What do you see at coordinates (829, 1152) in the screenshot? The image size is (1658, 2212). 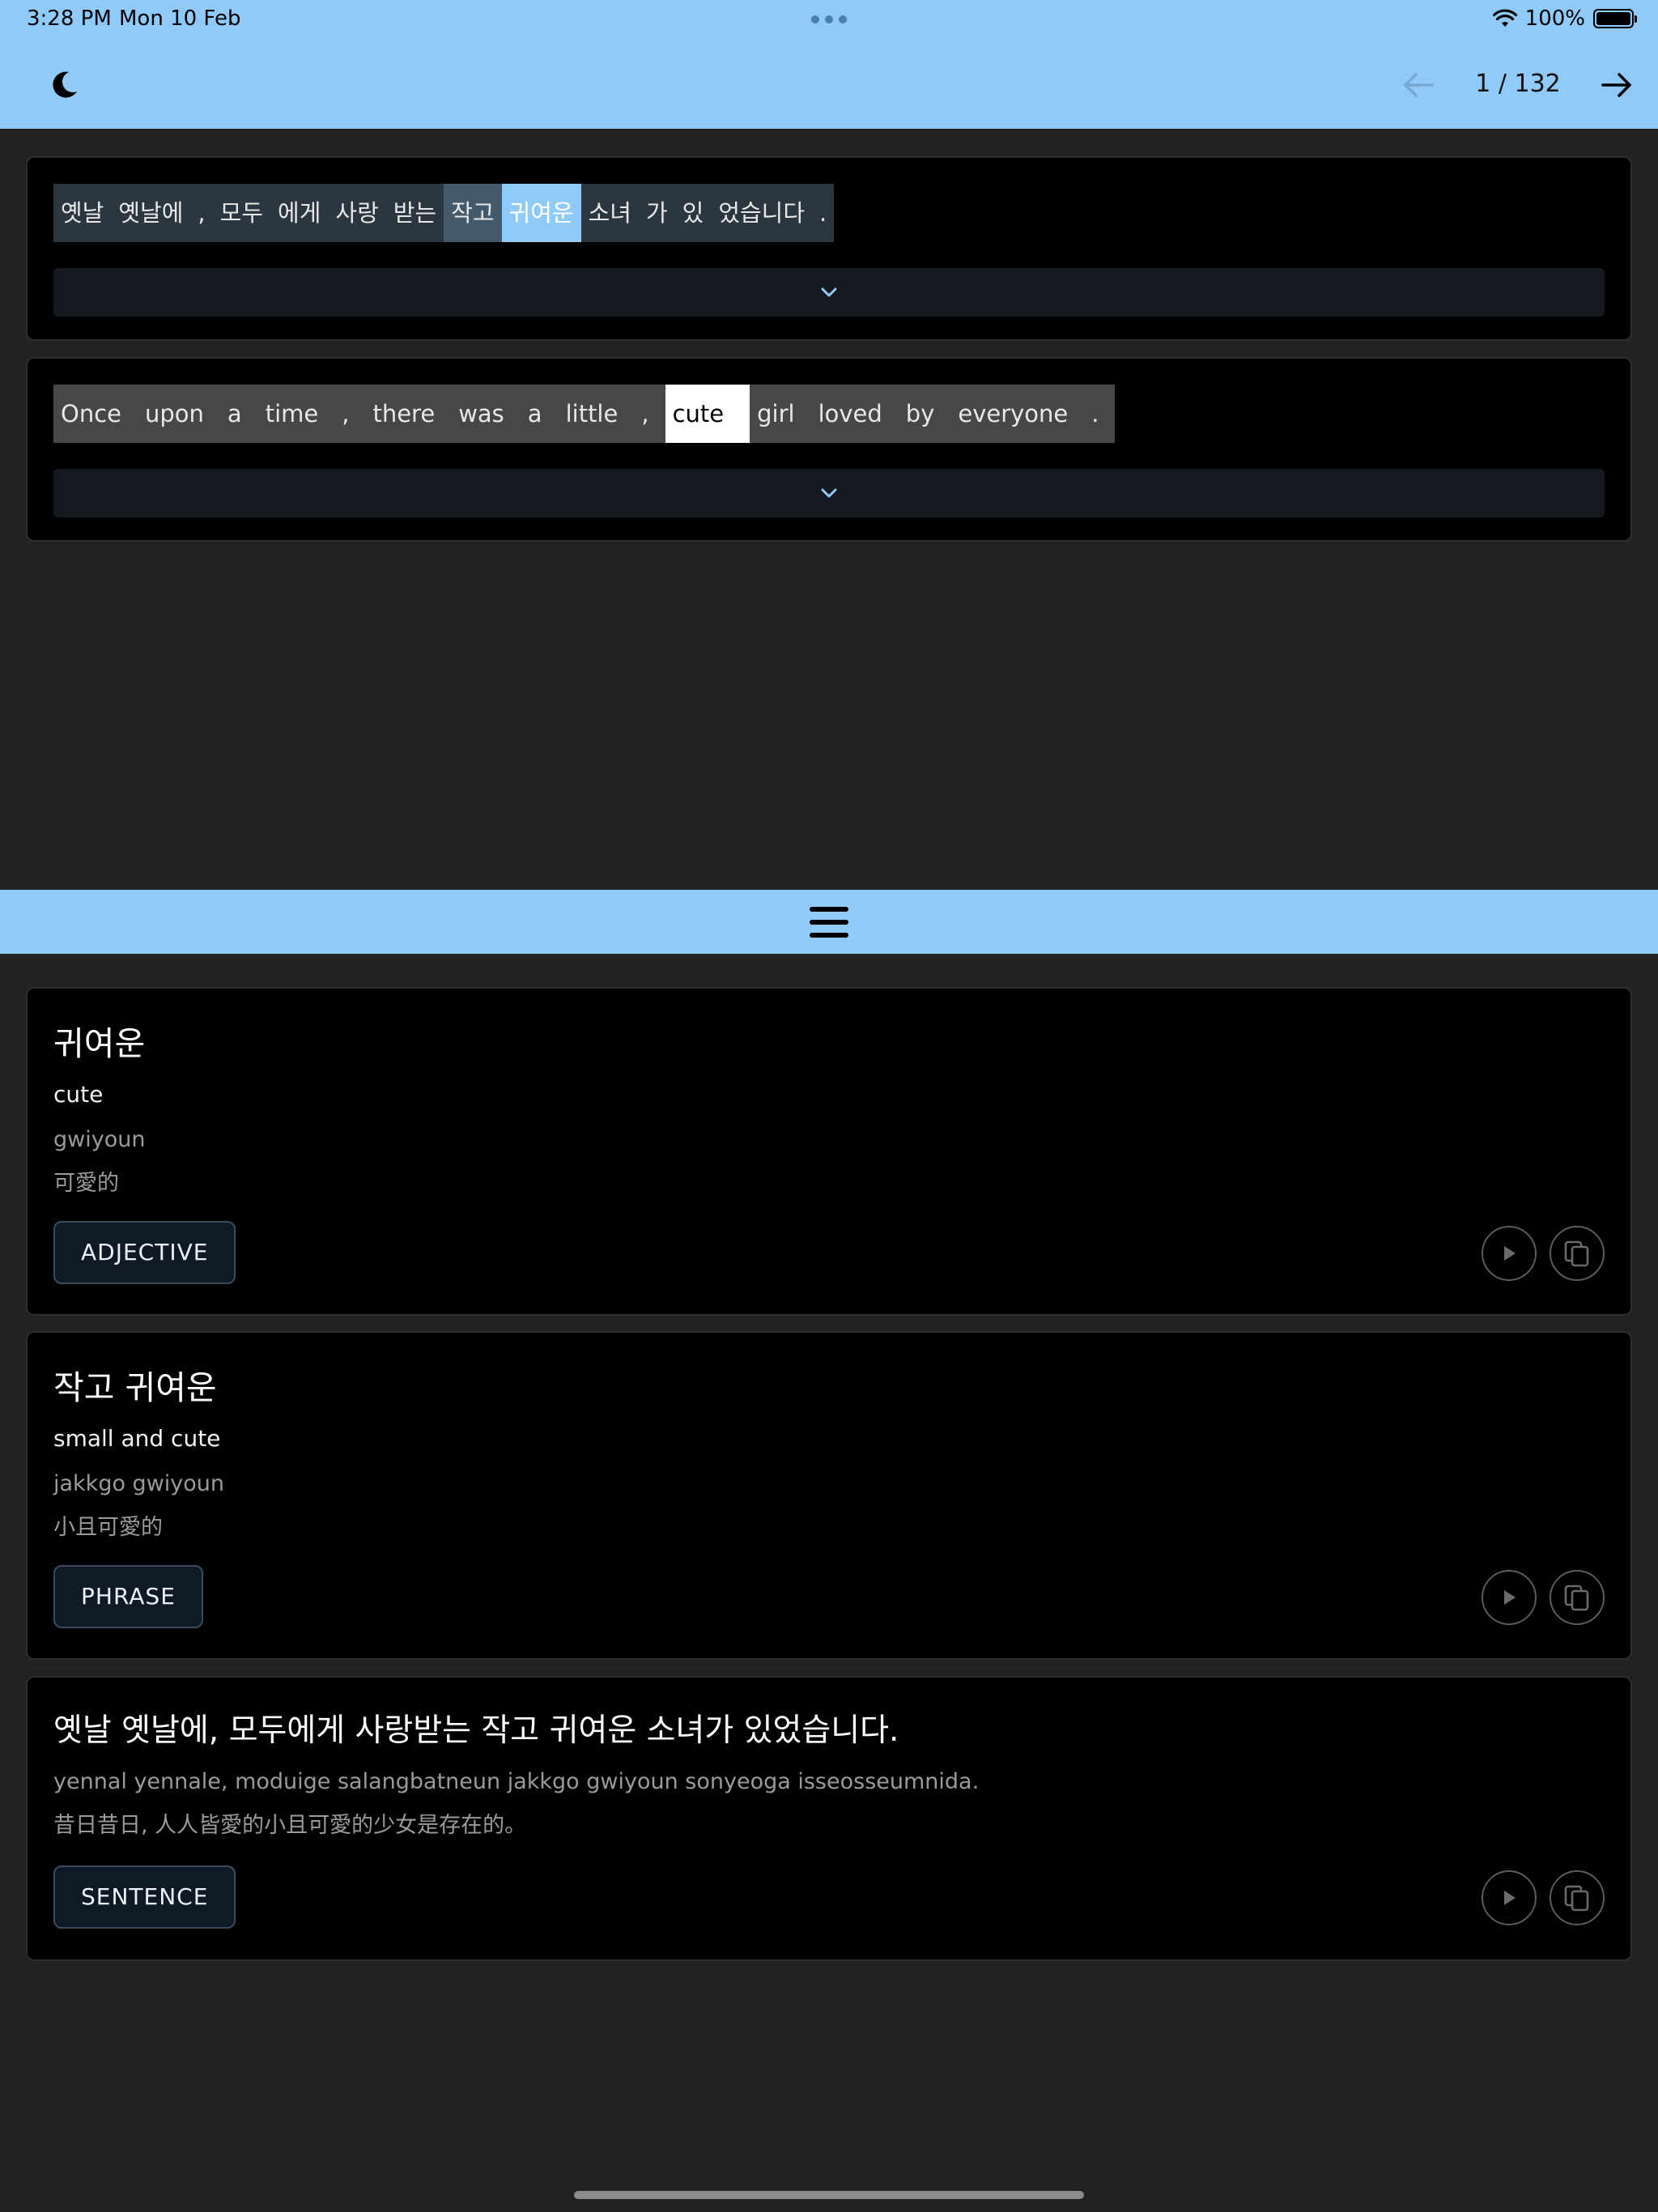 I see `dictionary-entry: 귀여운 cute gwiyoun 可愛的 ADJECTIVE` at bounding box center [829, 1152].